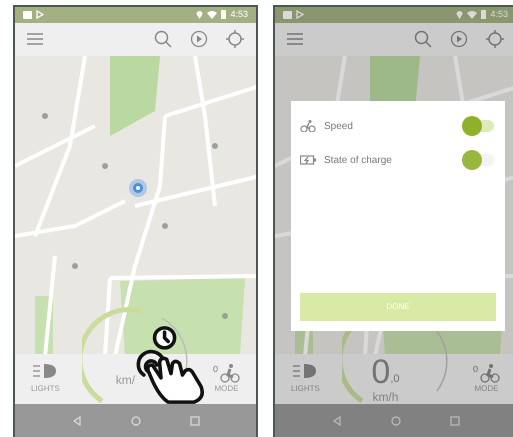  Describe the element at coordinates (126, 380) in the screenshot. I see `speed-unit: km/` at that location.